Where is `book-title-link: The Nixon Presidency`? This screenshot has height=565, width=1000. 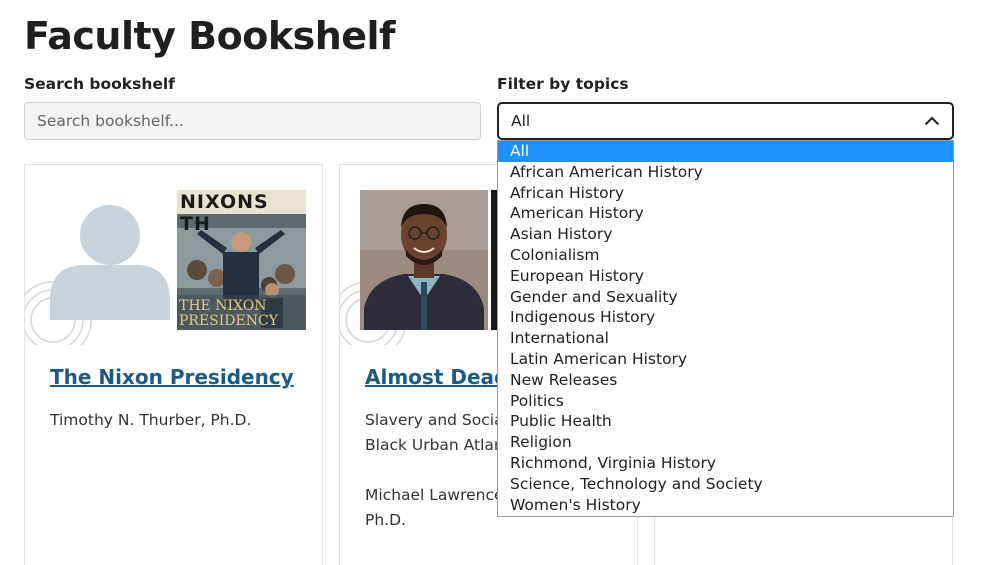 book-title-link: The Nixon Presidency is located at coordinates (172, 377).